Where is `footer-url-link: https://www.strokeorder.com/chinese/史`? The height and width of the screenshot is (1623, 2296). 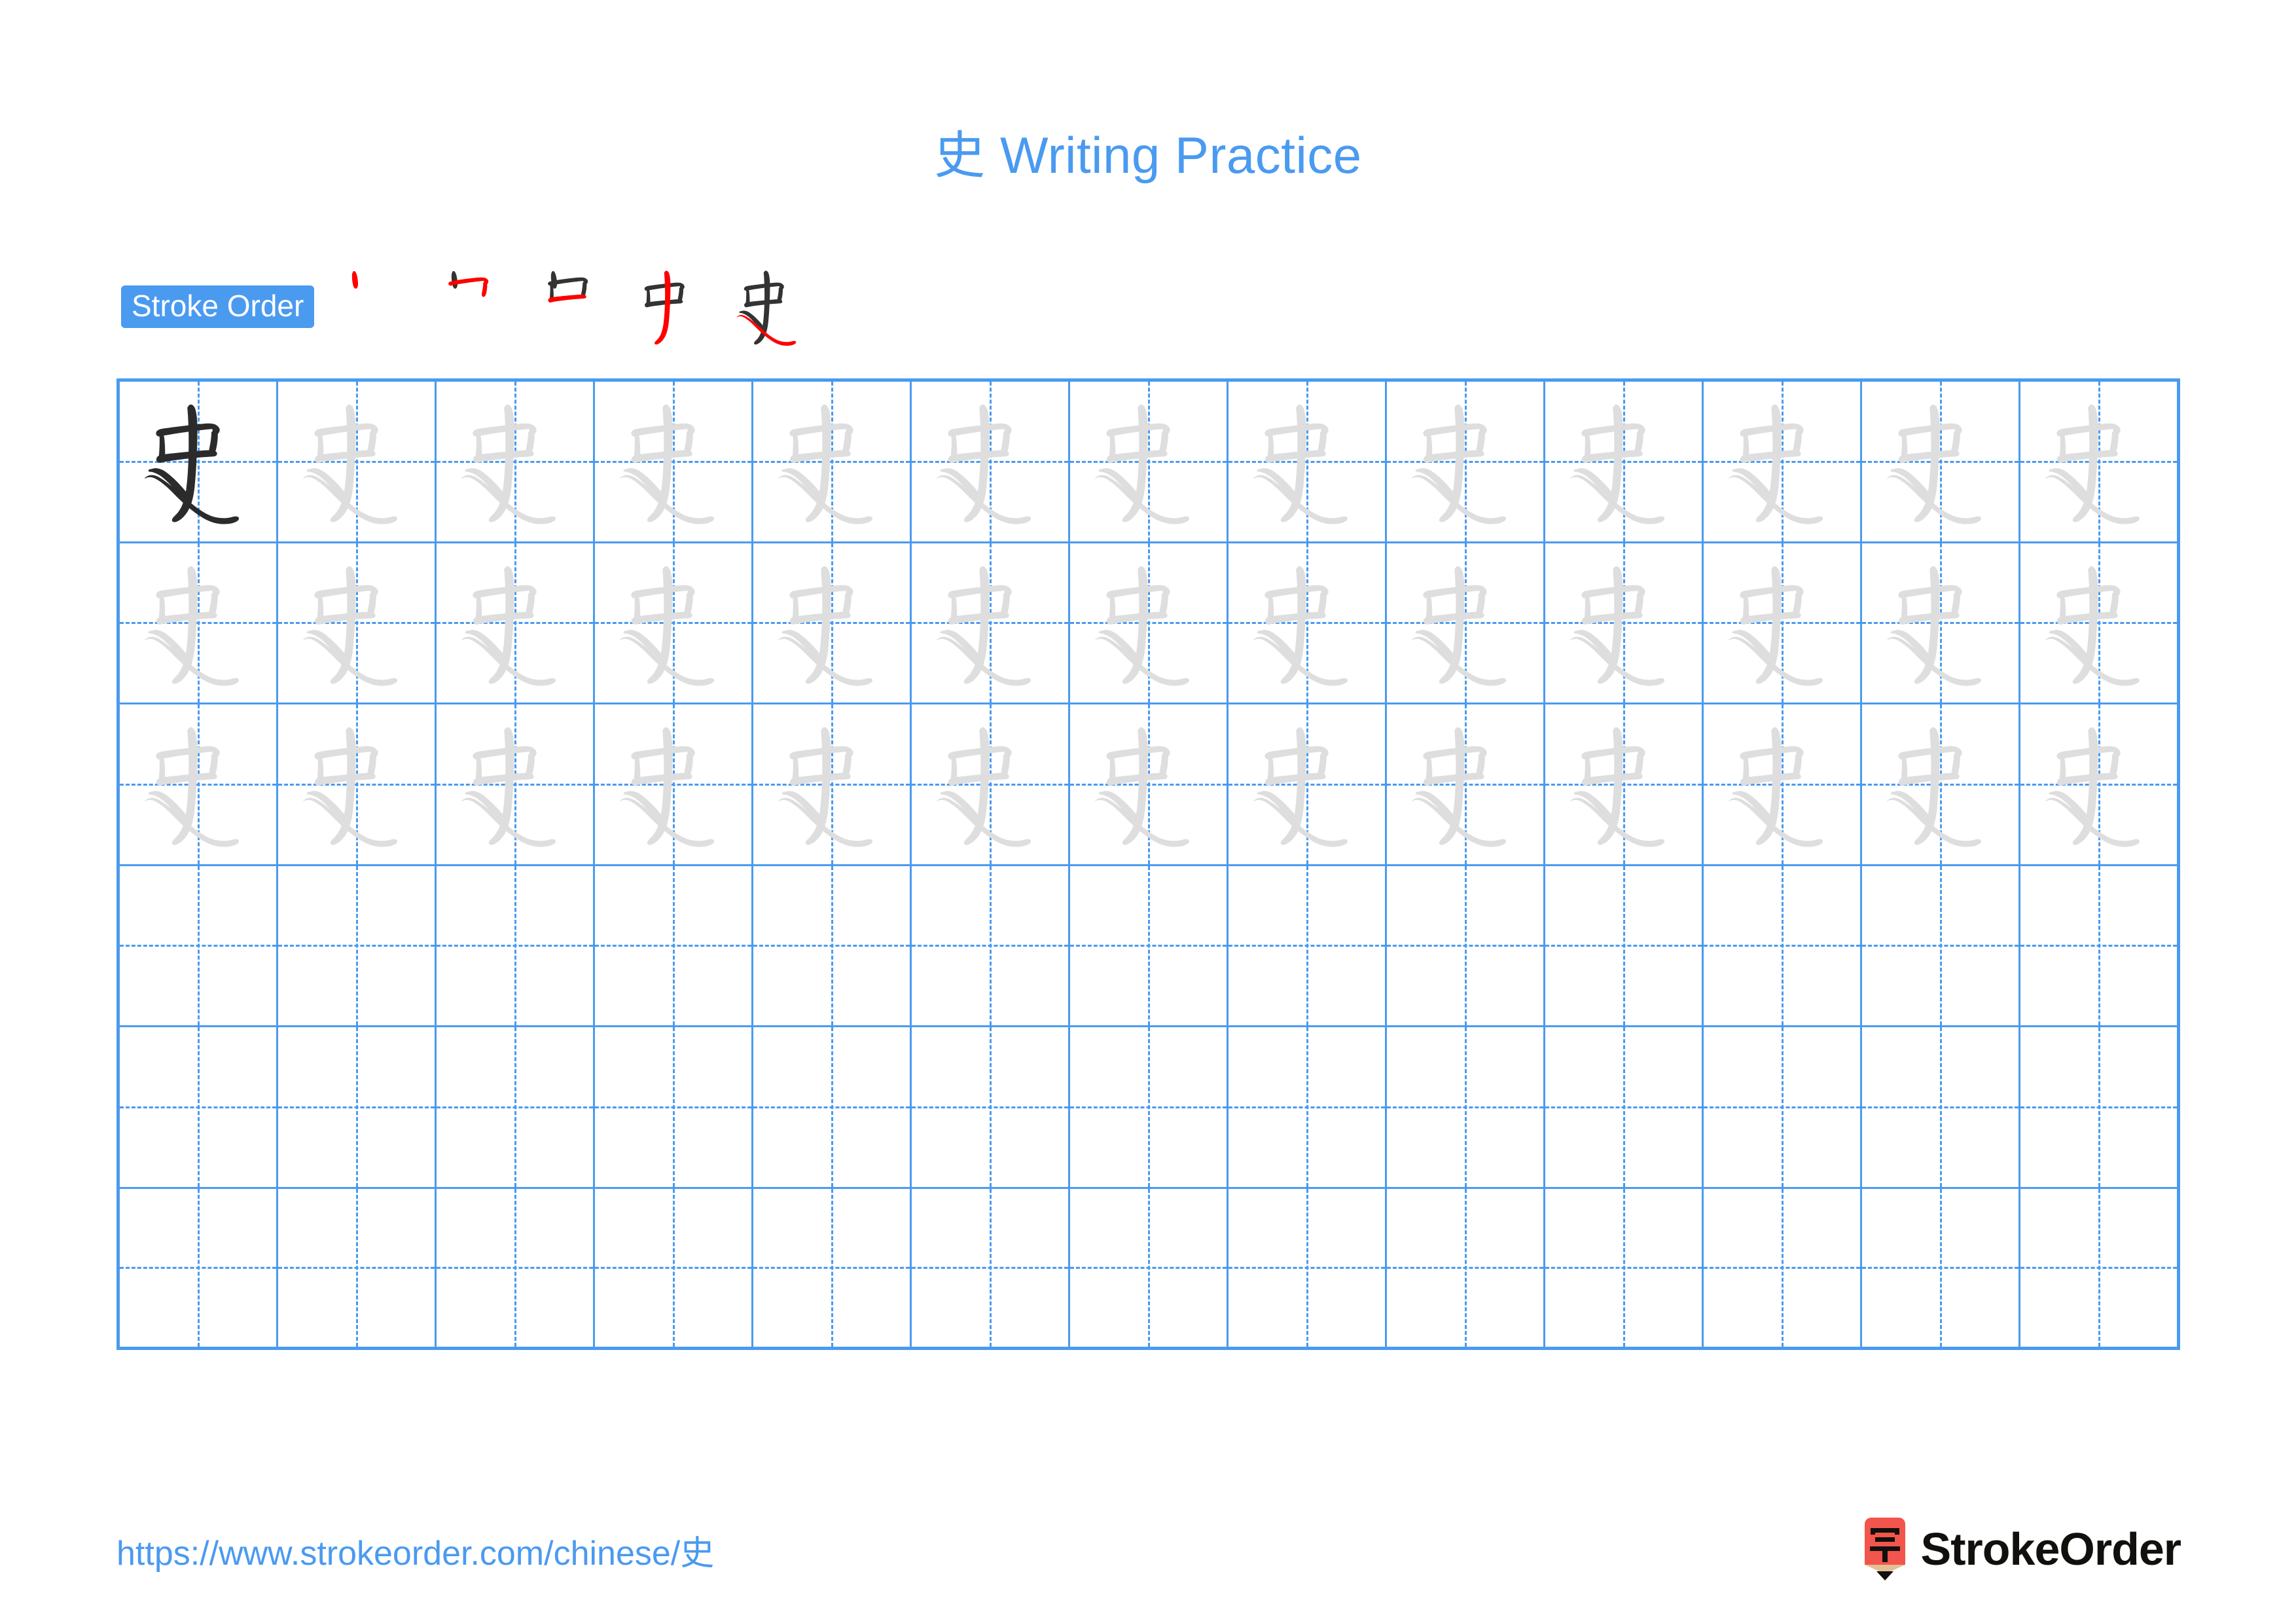
footer-url-link: https://www.strokeorder.com/chinese/史 is located at coordinates (415, 1550).